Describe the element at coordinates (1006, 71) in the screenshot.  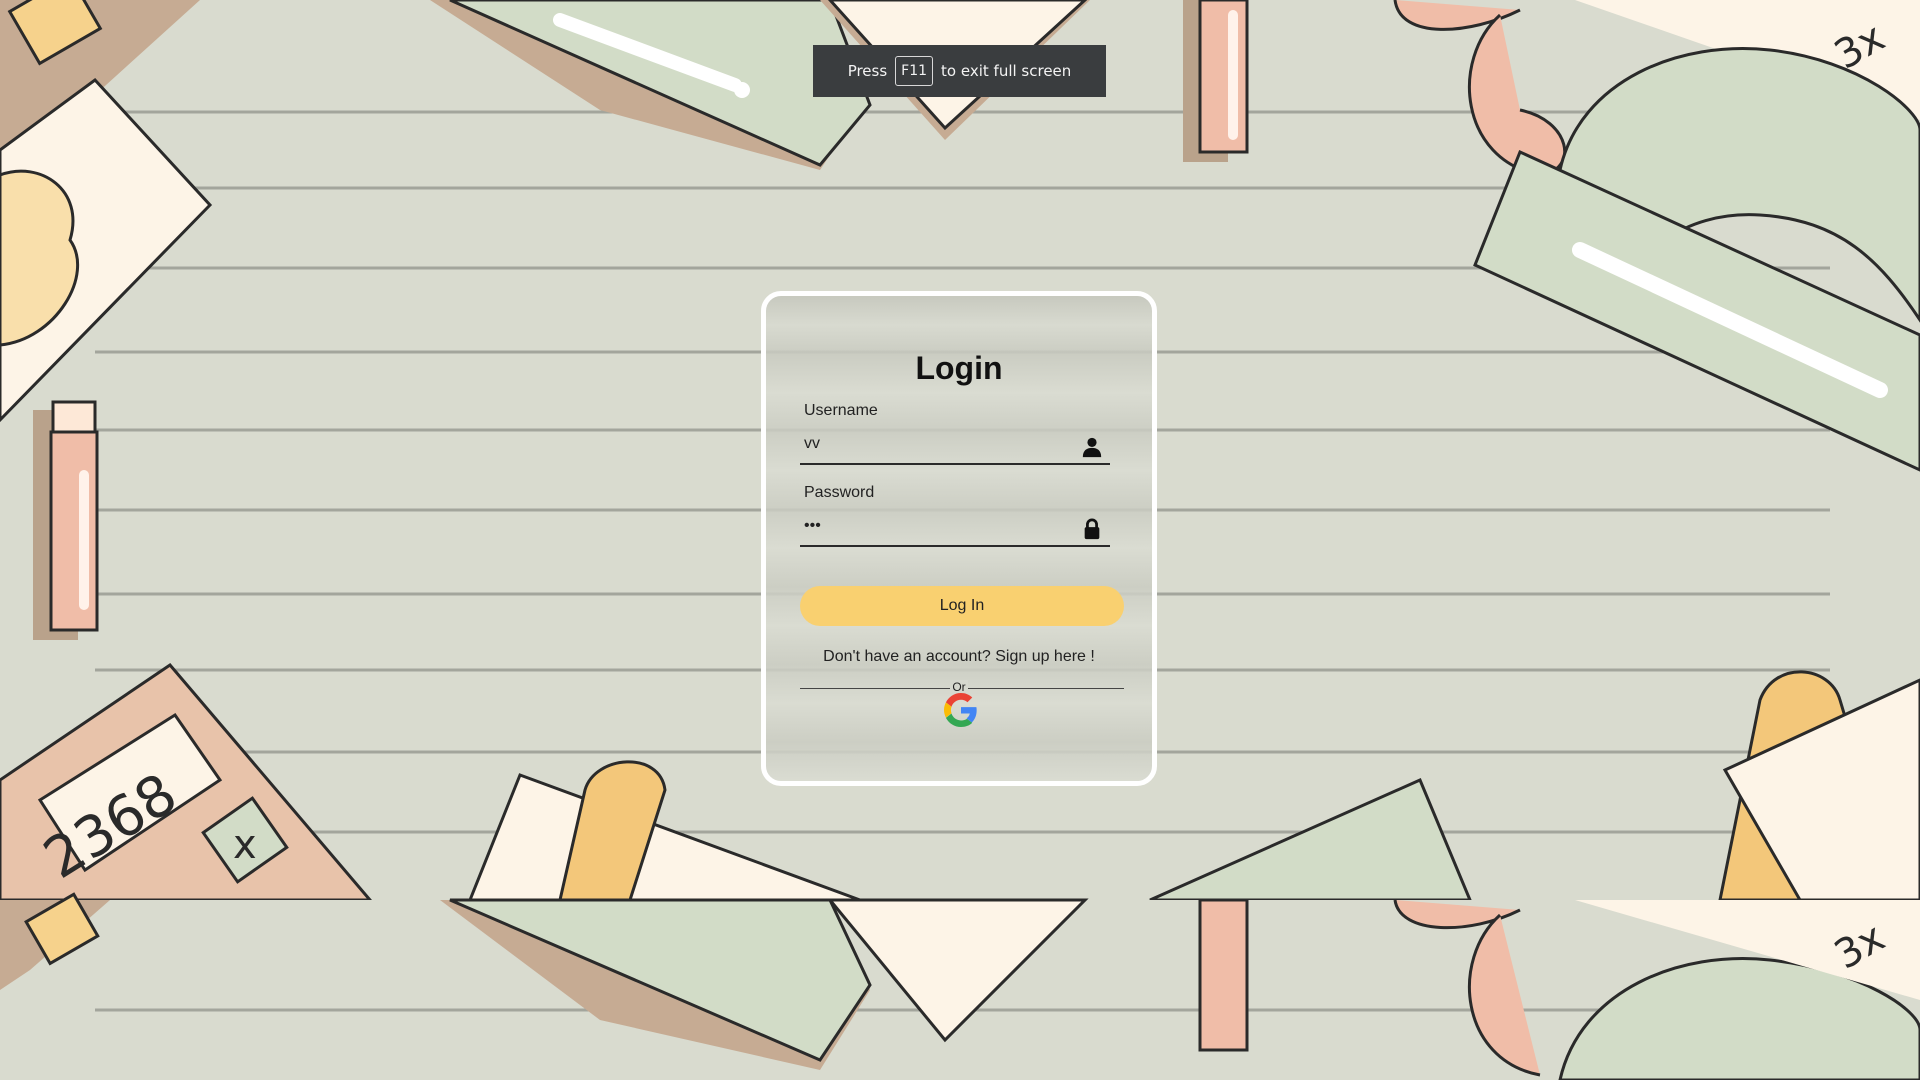
I see `fullscreen-notice-suffix: to exit full screen` at that location.